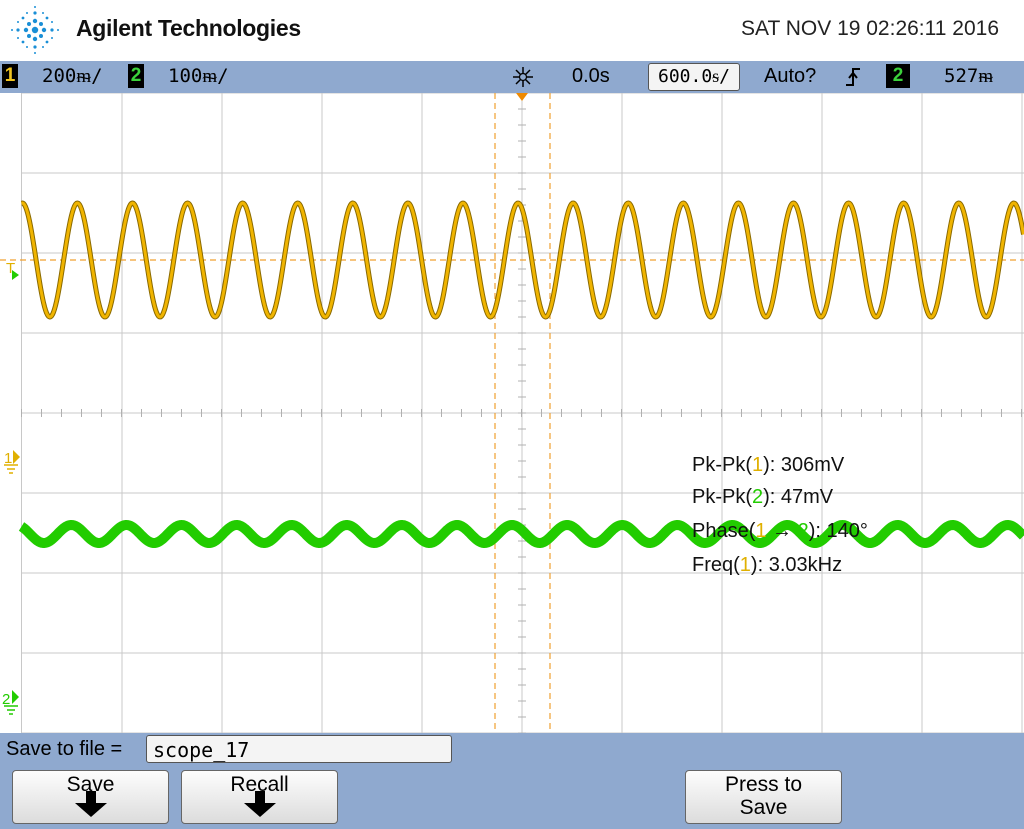 The image size is (1024, 829). Describe the element at coordinates (853, 77) in the screenshot. I see `rising-edge-icon` at that location.